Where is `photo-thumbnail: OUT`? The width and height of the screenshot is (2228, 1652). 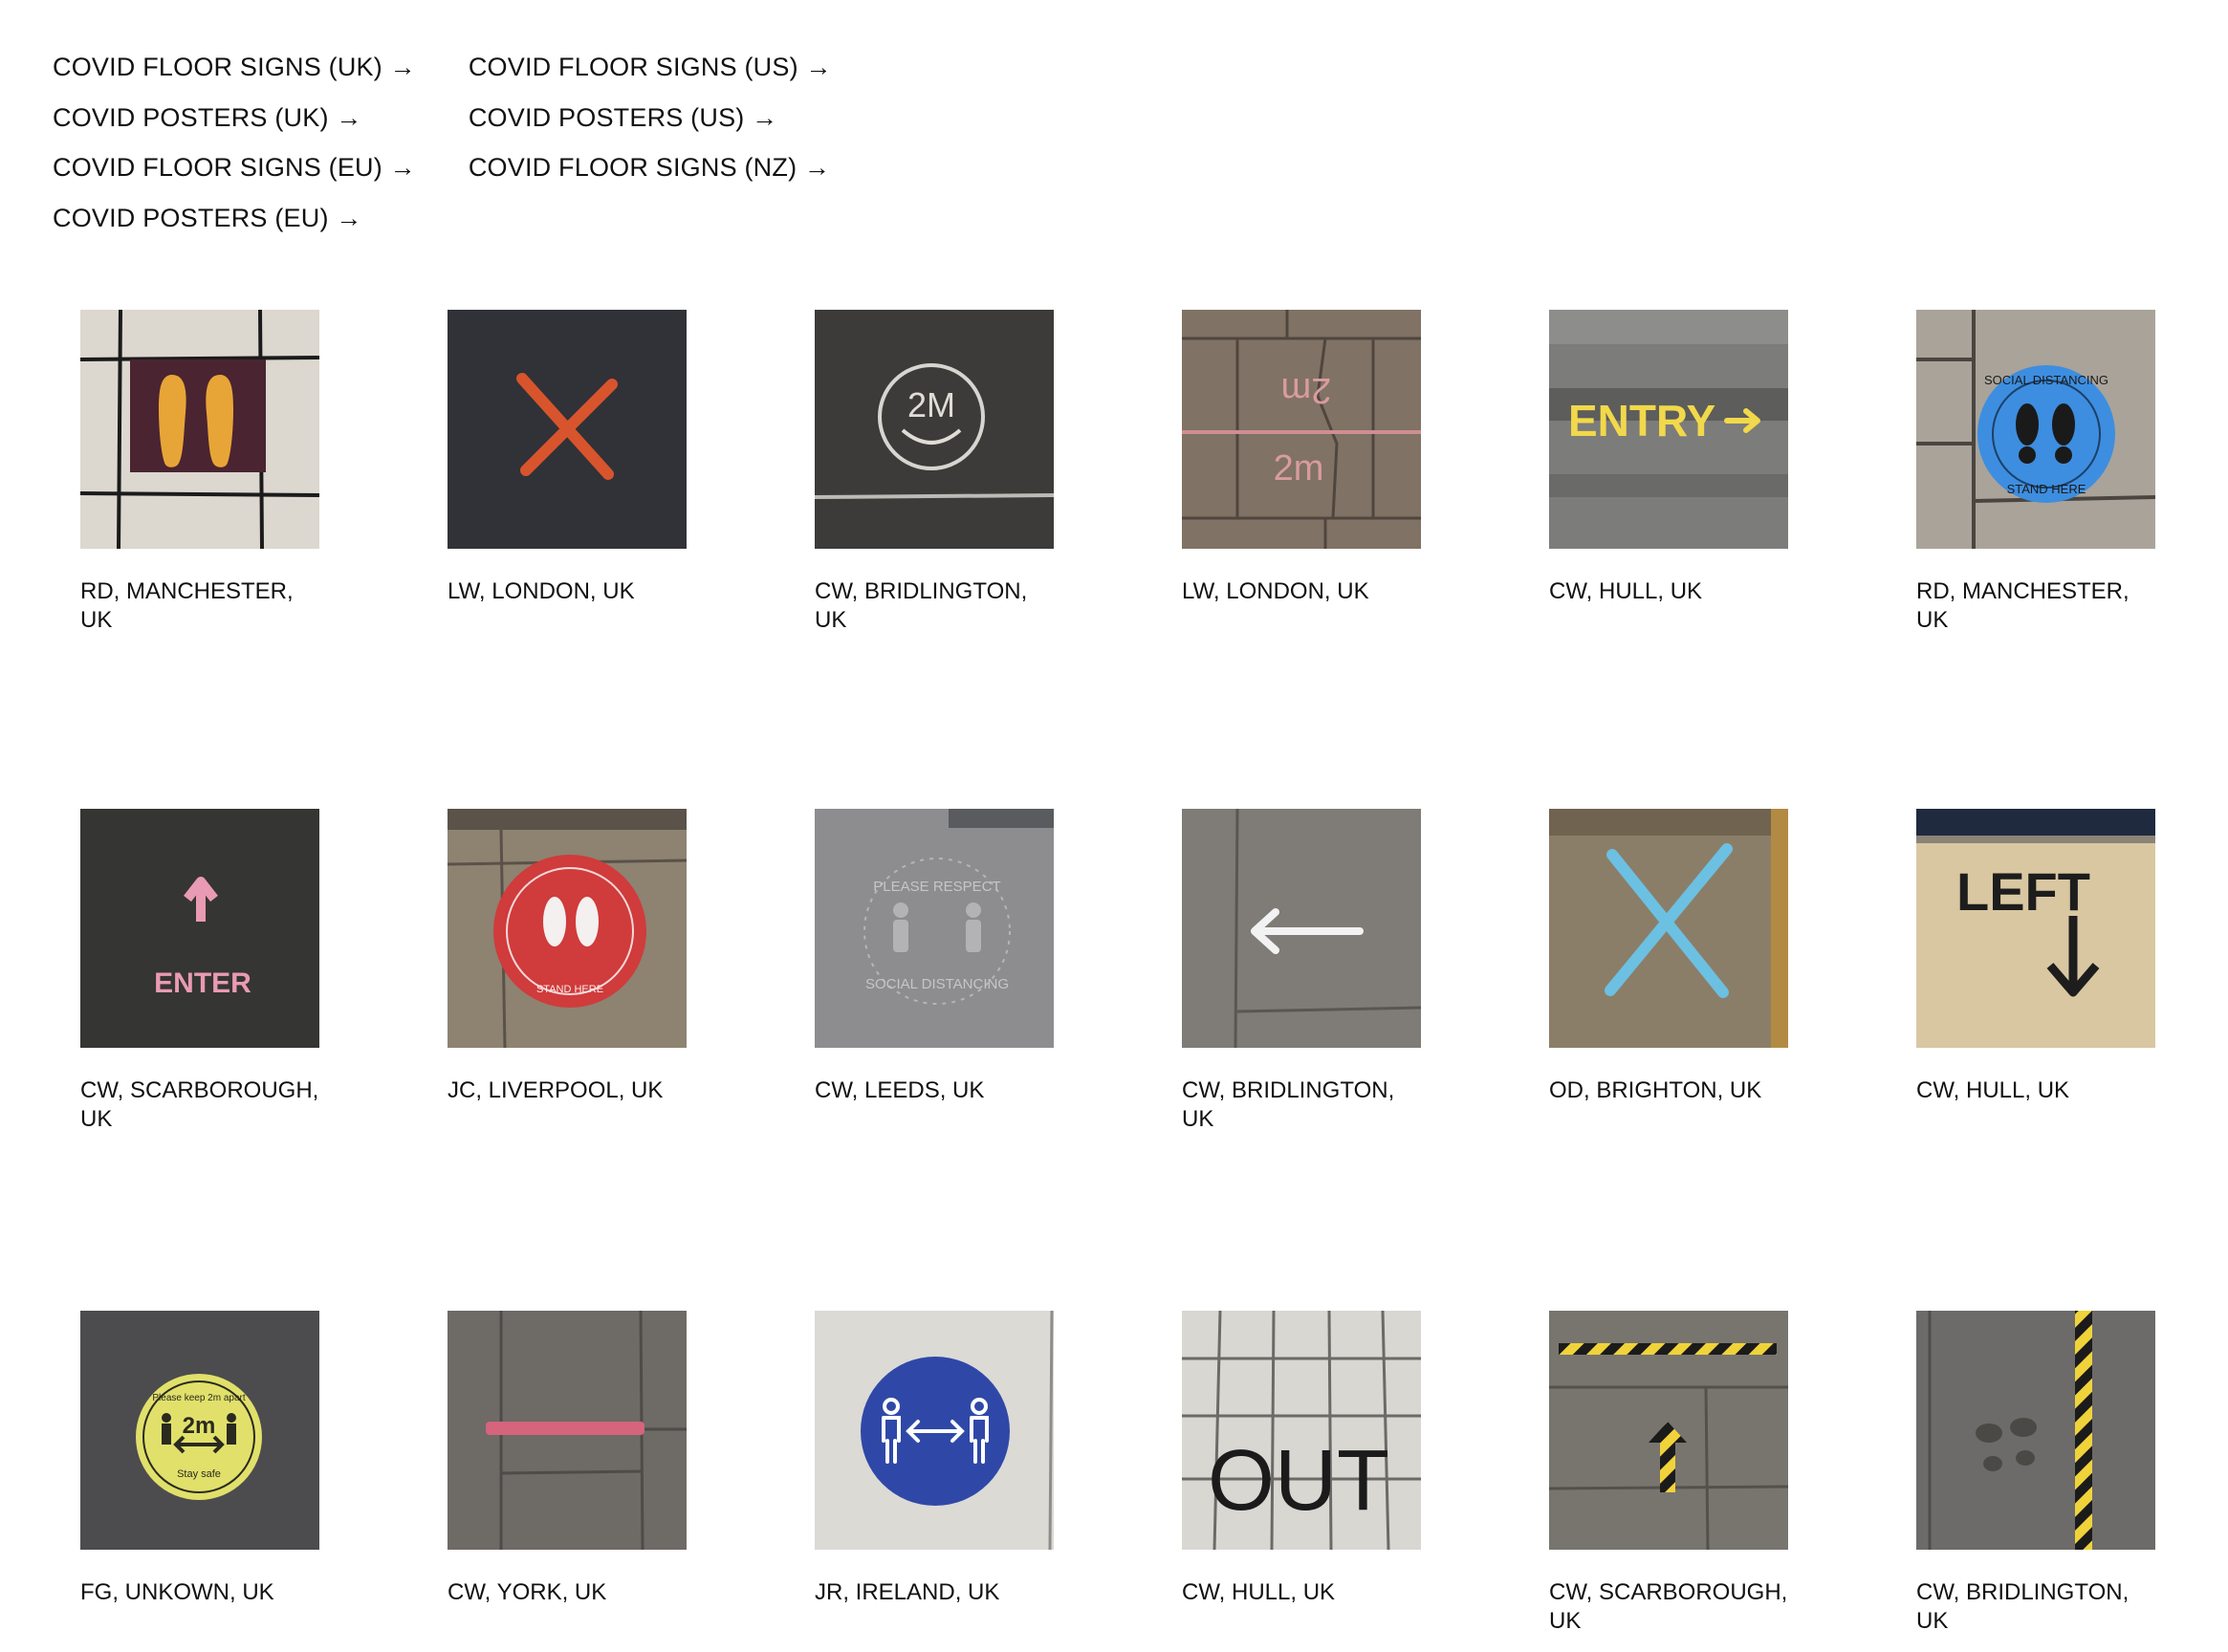
photo-thumbnail: OUT is located at coordinates (1301, 1430).